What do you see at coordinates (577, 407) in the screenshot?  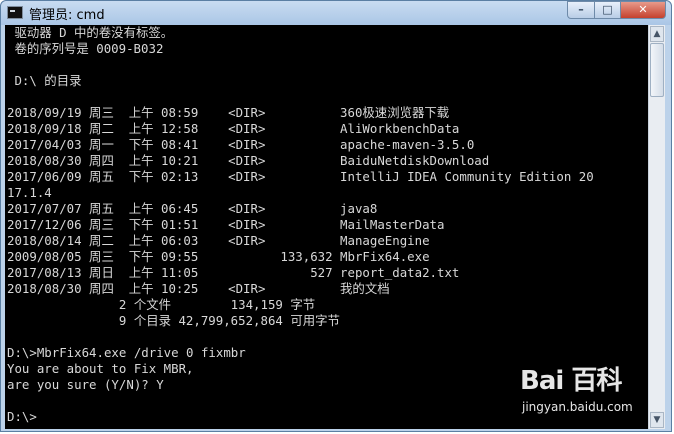 I see `watermark-site: jingyan.baidu.com` at bounding box center [577, 407].